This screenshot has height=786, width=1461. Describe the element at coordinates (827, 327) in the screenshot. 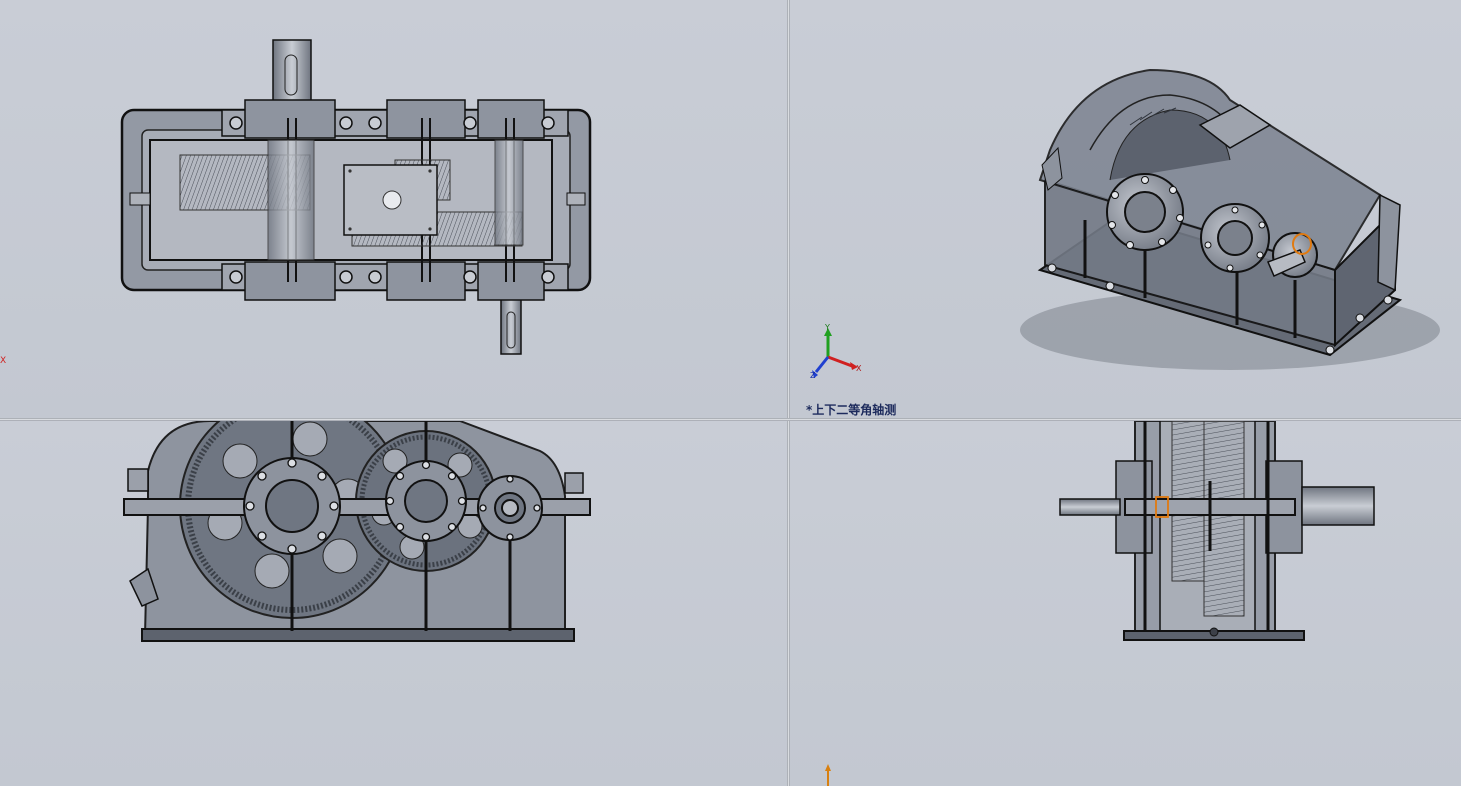

I see `triad-y-label: Y` at that location.